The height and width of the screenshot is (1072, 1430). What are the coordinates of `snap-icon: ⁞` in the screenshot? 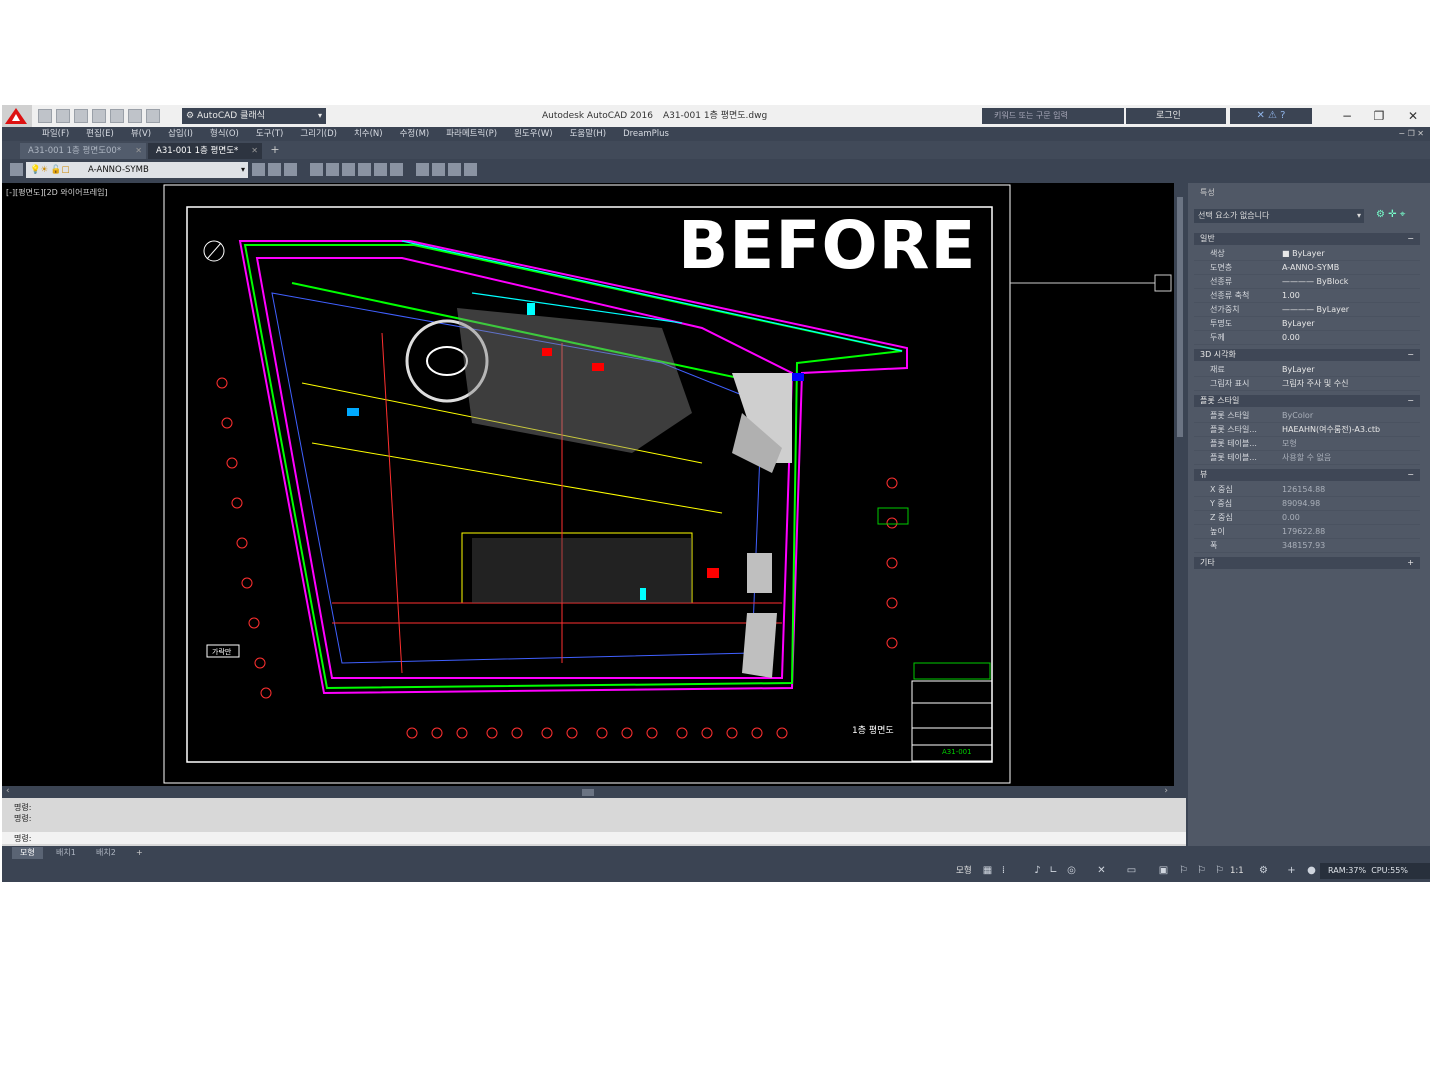 It's located at (1003, 870).